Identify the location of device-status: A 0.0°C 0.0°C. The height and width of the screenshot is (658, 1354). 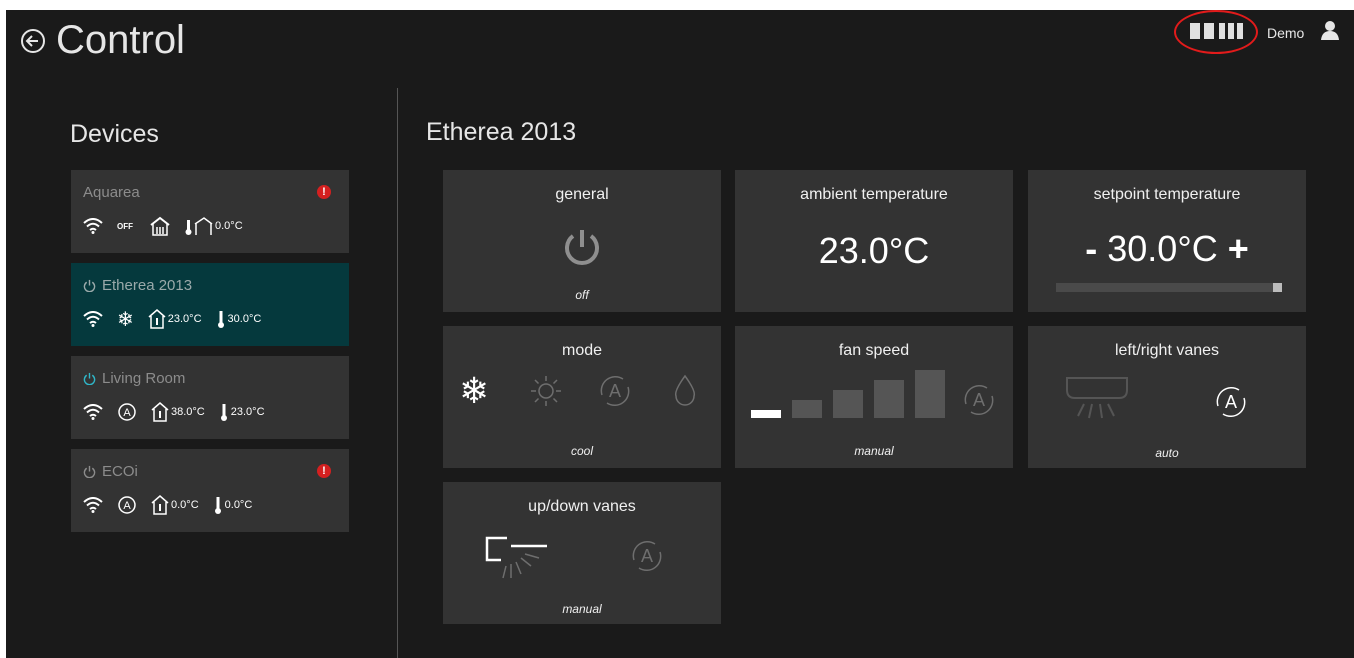
(172, 505).